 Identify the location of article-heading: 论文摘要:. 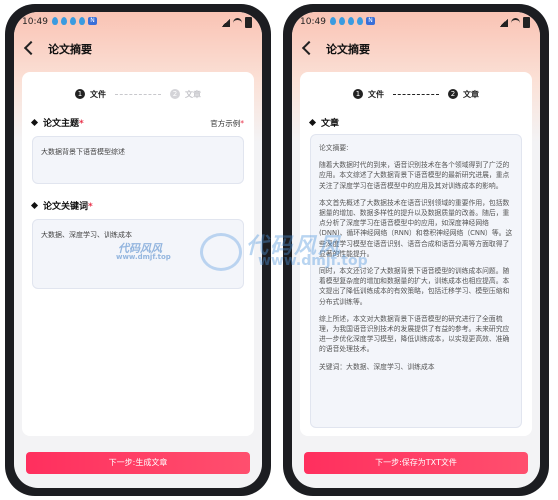
(334, 148).